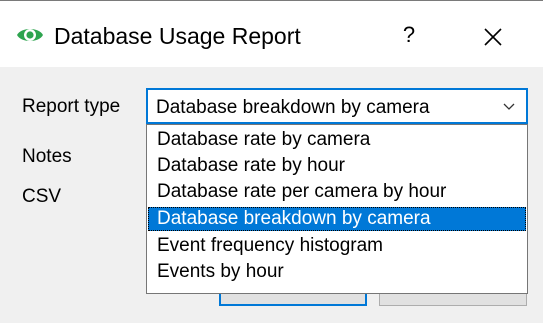 This screenshot has height=323, width=543. I want to click on dropdown-option-database-rate-per-camera-by-hour: Database rate per camera by hour, so click(337, 192).